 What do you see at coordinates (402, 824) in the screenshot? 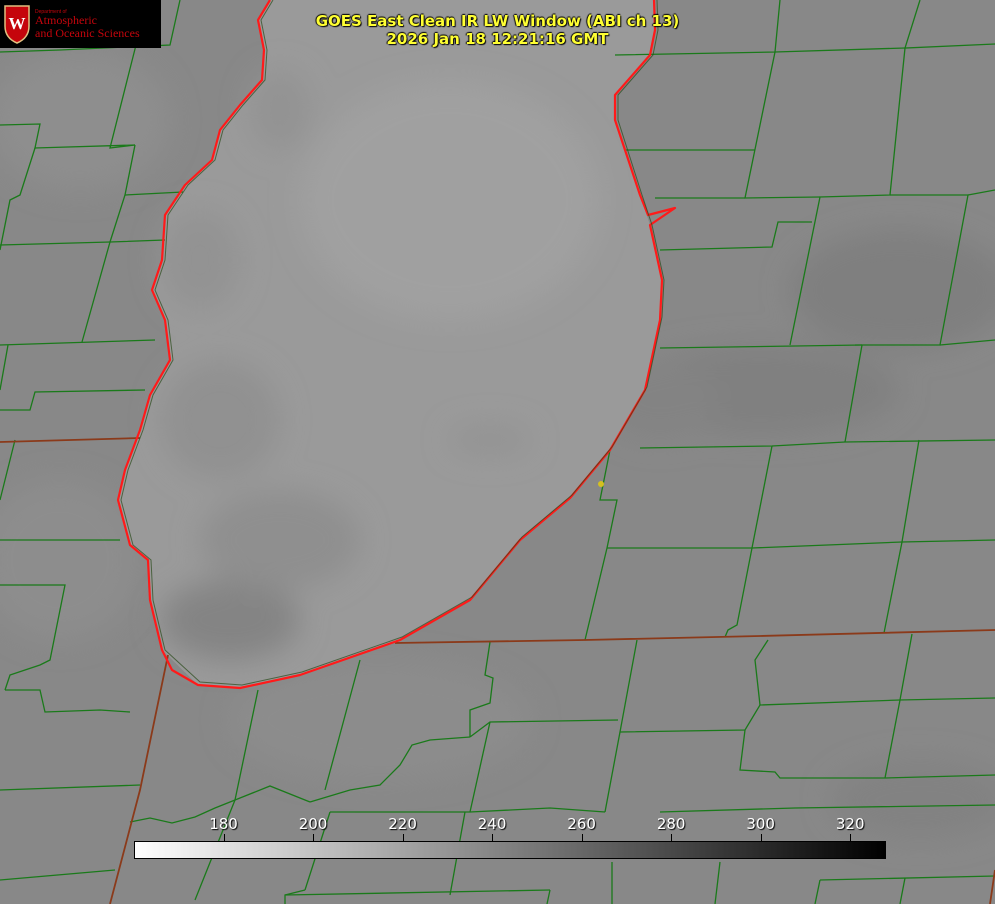
I see `colorbar-tick-label: 220` at bounding box center [402, 824].